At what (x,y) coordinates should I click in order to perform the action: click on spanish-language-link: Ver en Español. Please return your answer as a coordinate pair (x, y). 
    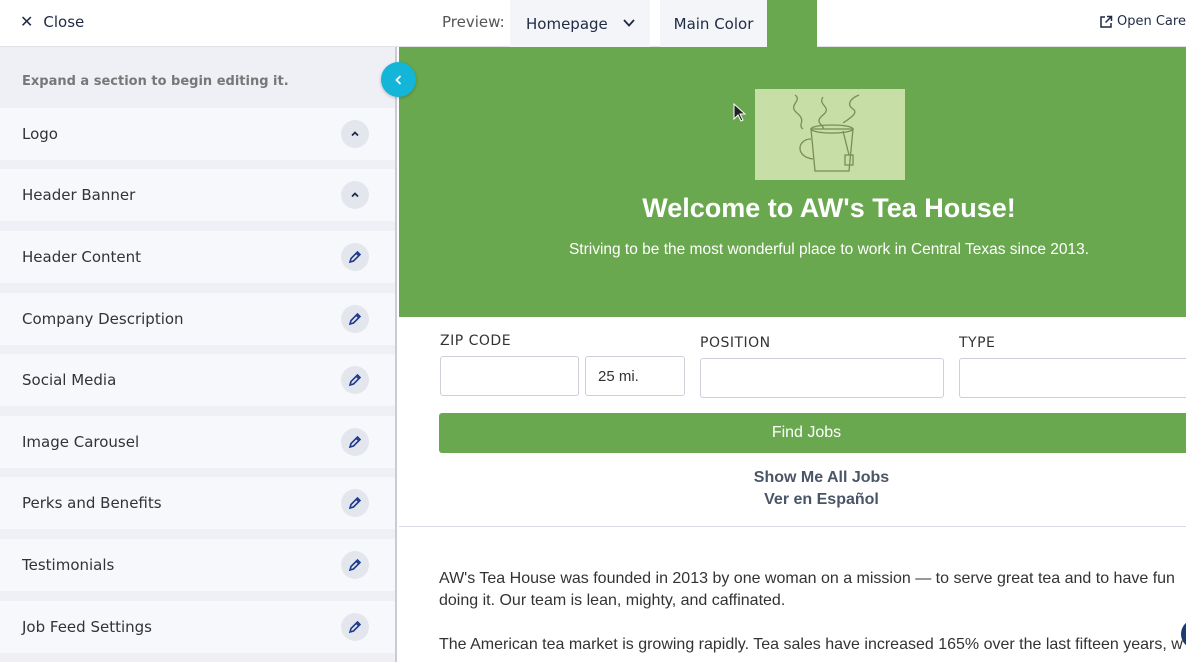
    Looking at the image, I should click on (792, 500).